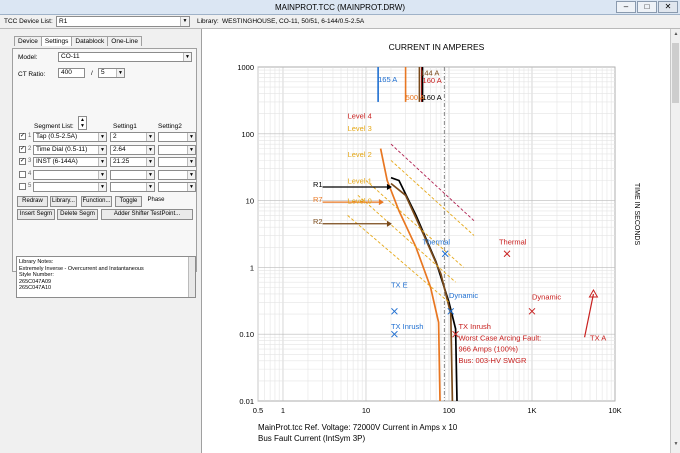 The image size is (680, 453). Describe the element at coordinates (675, 73) in the screenshot. I see `scroll-thumb` at that location.